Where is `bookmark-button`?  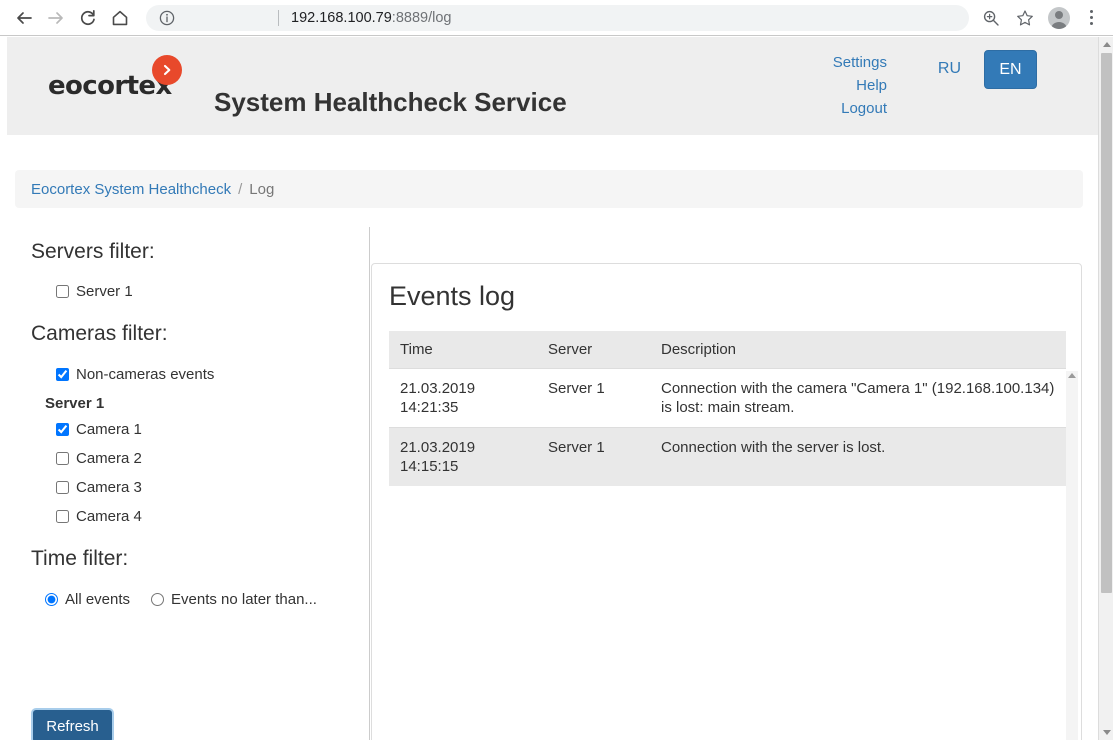 bookmark-button is located at coordinates (1025, 18).